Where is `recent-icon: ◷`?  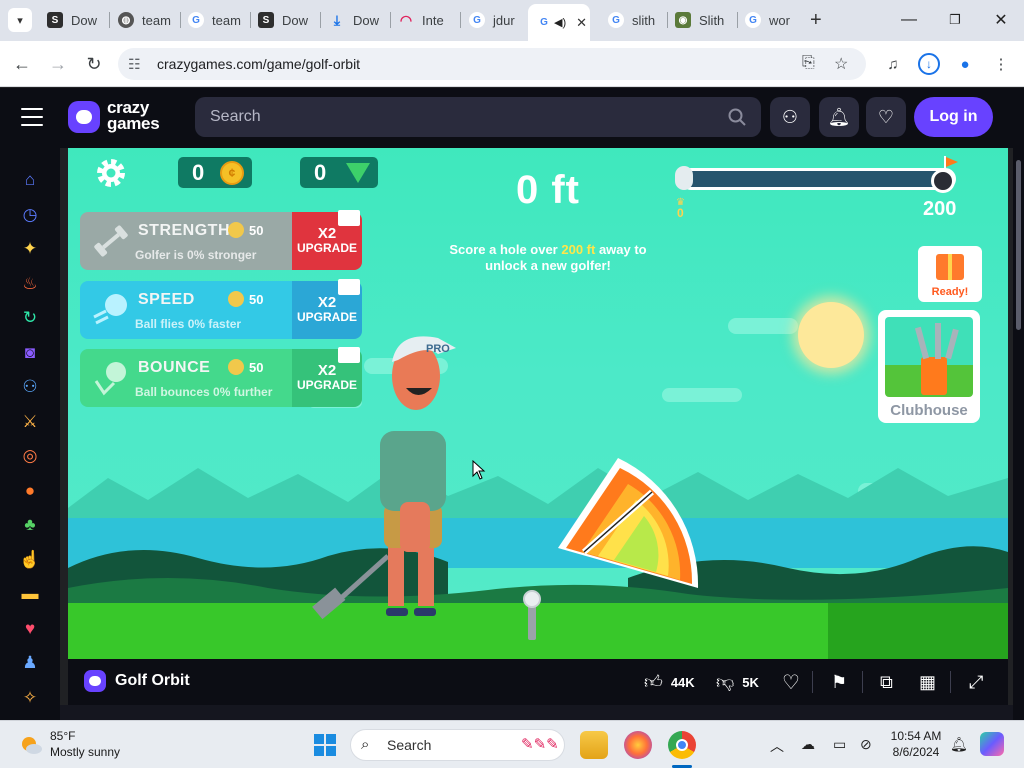
recent-icon: ◷ is located at coordinates (30, 215).